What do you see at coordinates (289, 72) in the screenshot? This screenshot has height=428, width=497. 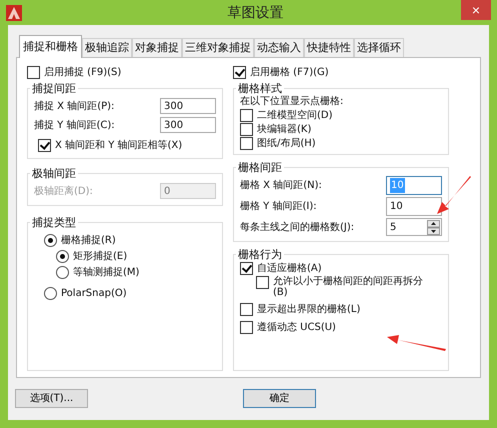 I see `checkbox-label: 启用栅格 (F7)(G)` at bounding box center [289, 72].